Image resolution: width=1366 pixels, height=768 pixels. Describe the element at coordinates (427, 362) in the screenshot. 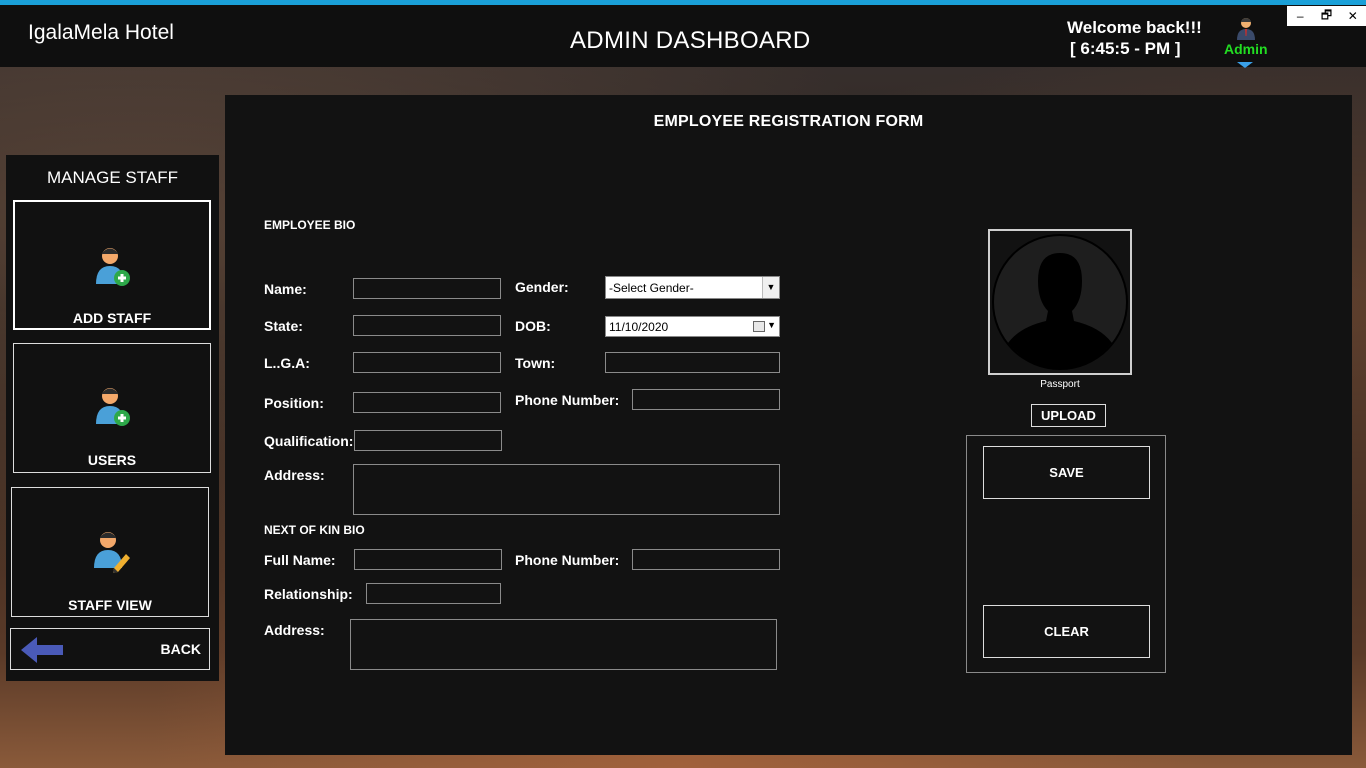

I see `lga-input` at that location.